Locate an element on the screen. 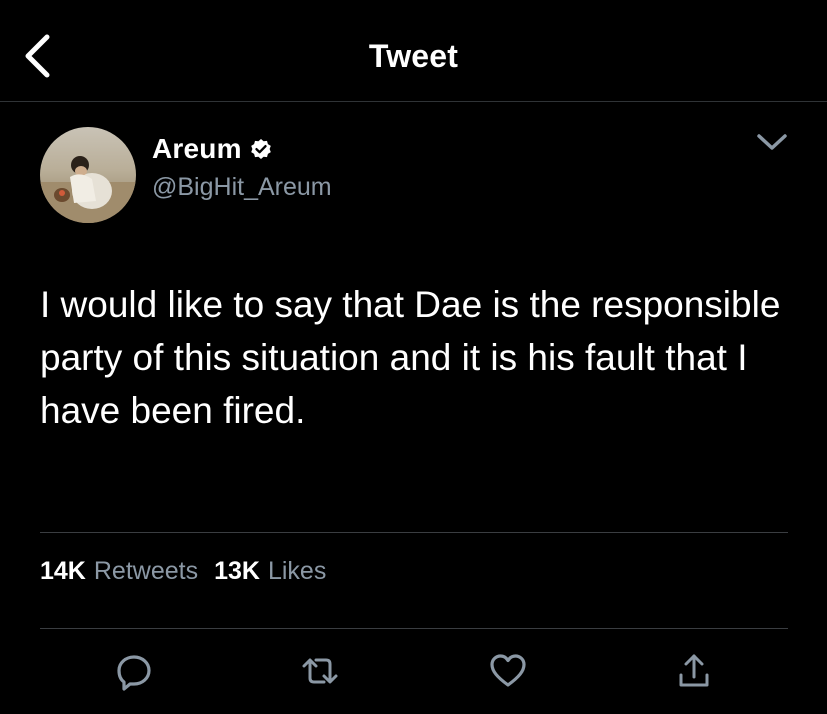 The height and width of the screenshot is (714, 827). share-button is located at coordinates (694, 671).